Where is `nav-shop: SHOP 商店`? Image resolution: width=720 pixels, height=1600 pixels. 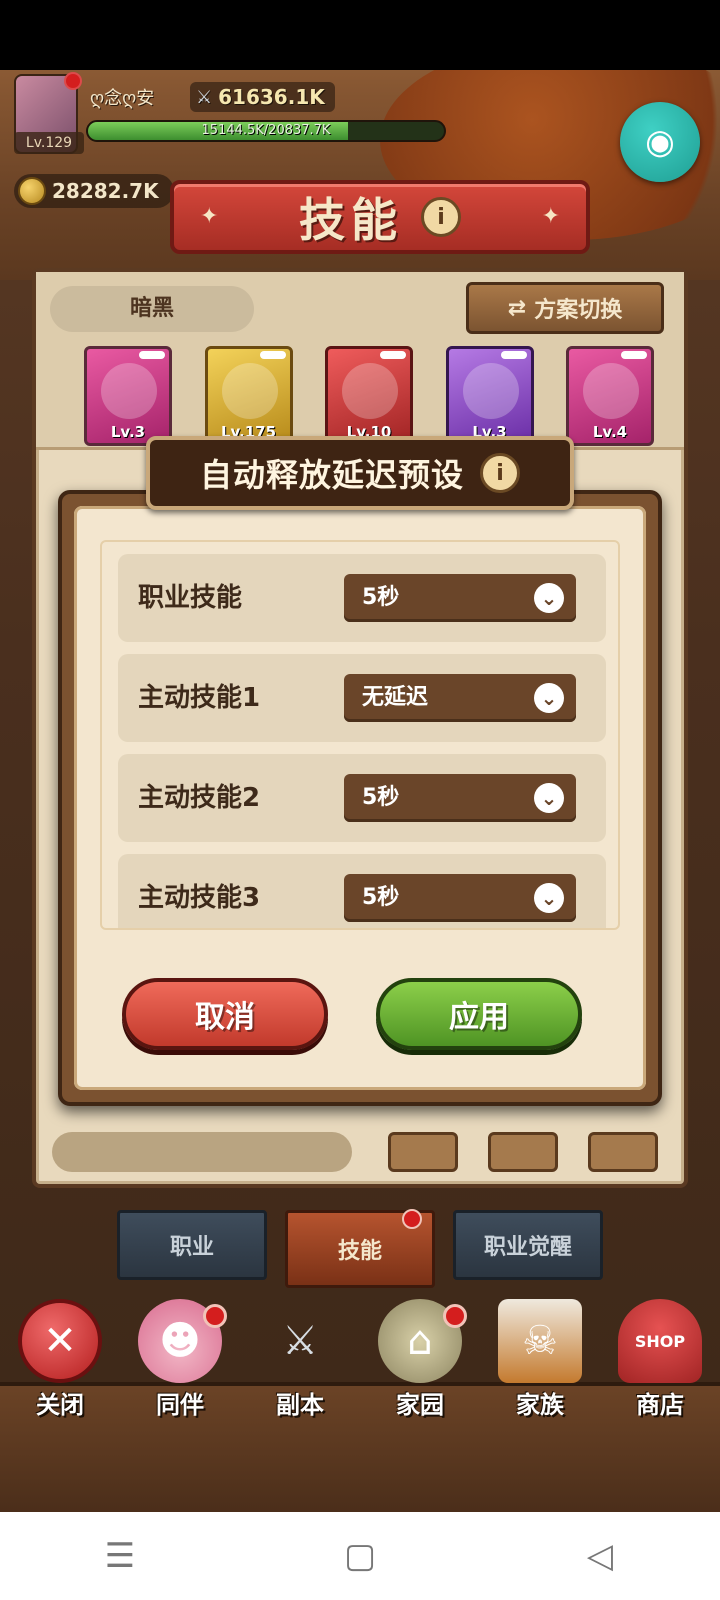 nav-shop: SHOP 商店 is located at coordinates (660, 1355).